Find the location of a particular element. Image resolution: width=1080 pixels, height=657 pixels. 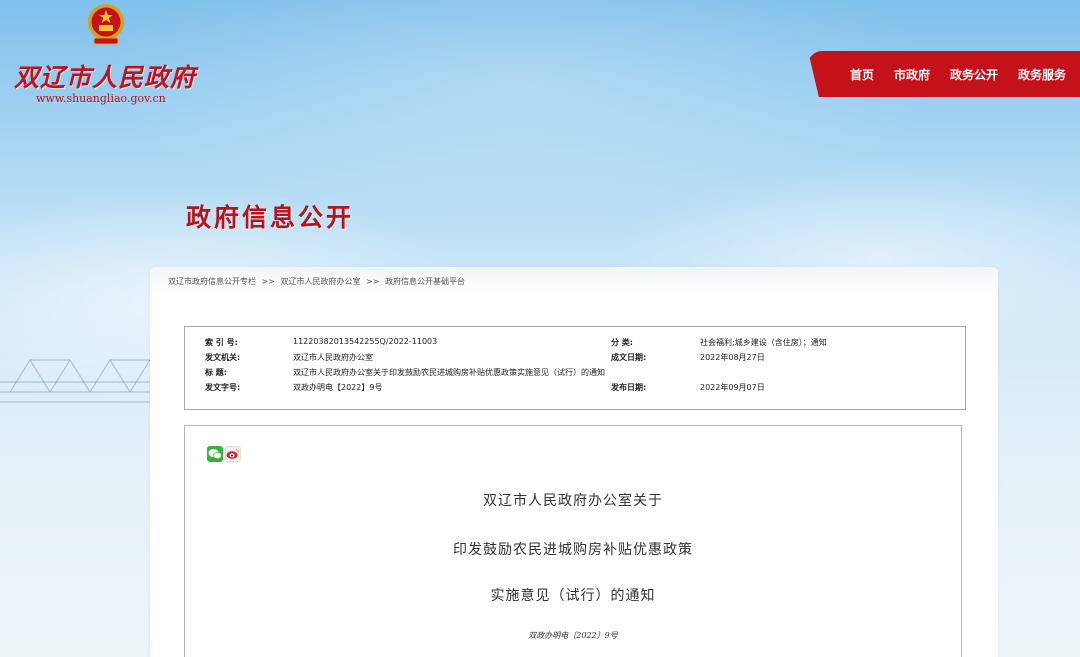

article-title-line-1: 双辽市人民政府办公室关于 is located at coordinates (573, 501).